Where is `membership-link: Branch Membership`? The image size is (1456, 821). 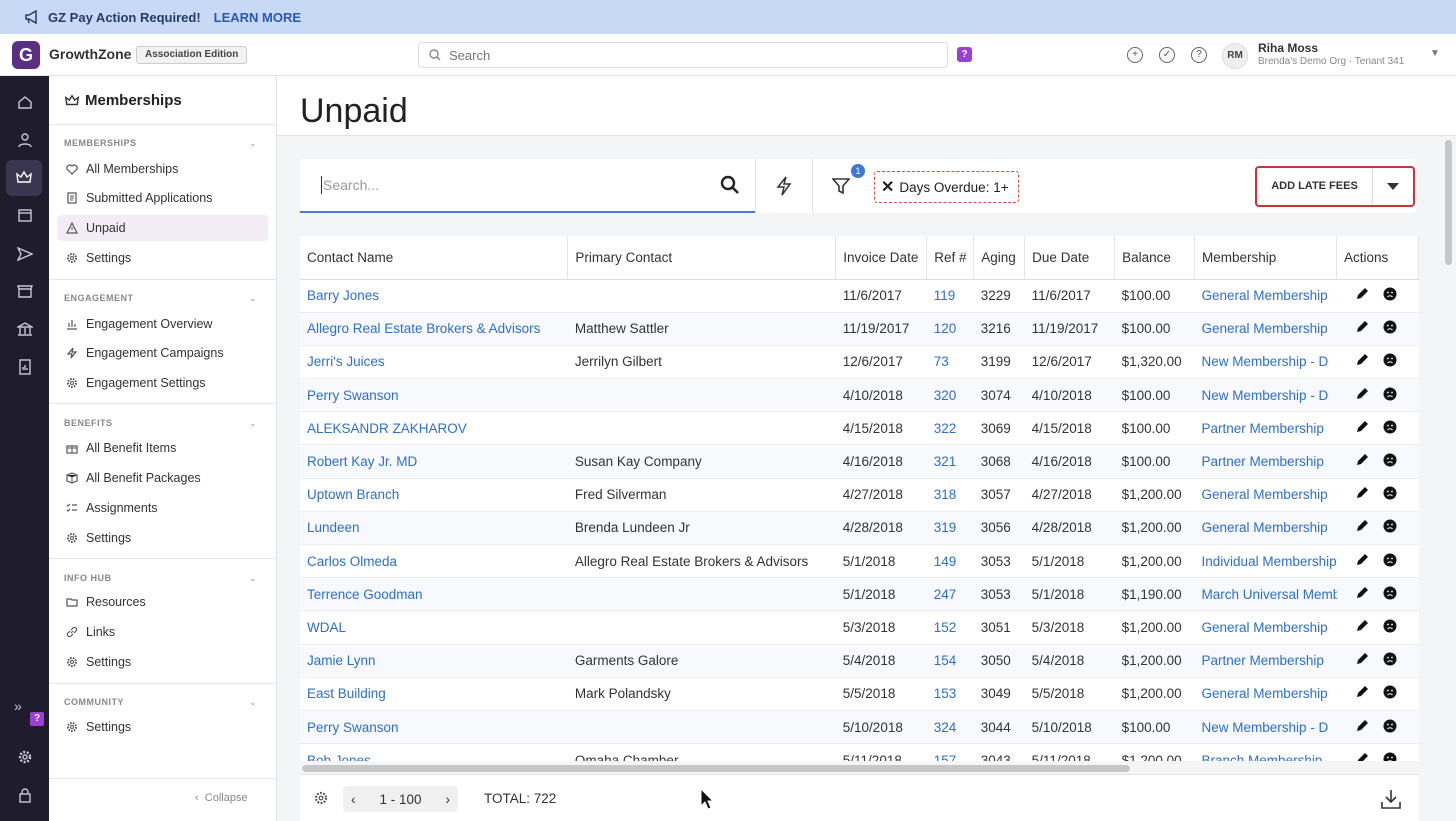
membership-link: Branch Membership is located at coordinates (1269, 757).